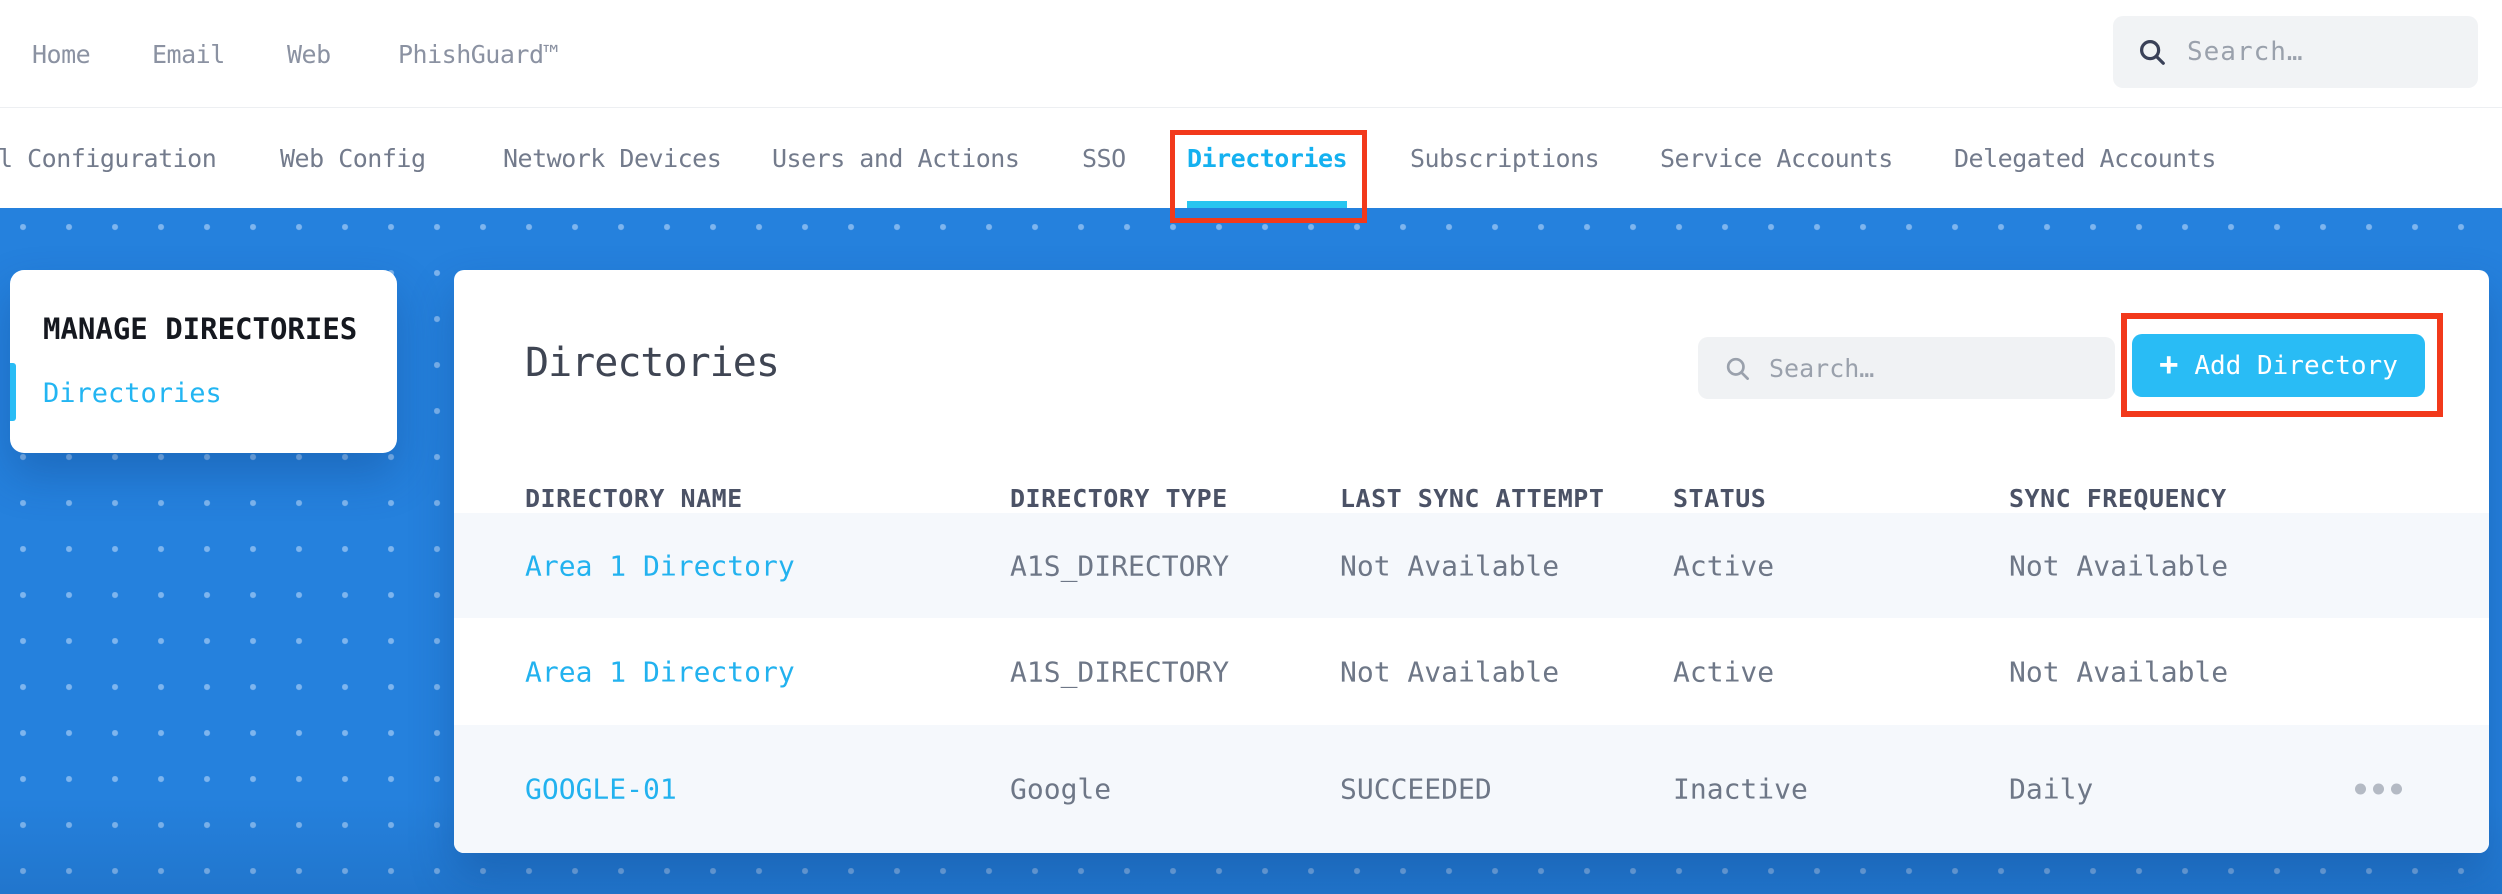  I want to click on tab-configuration: l Configuration, so click(108, 158).